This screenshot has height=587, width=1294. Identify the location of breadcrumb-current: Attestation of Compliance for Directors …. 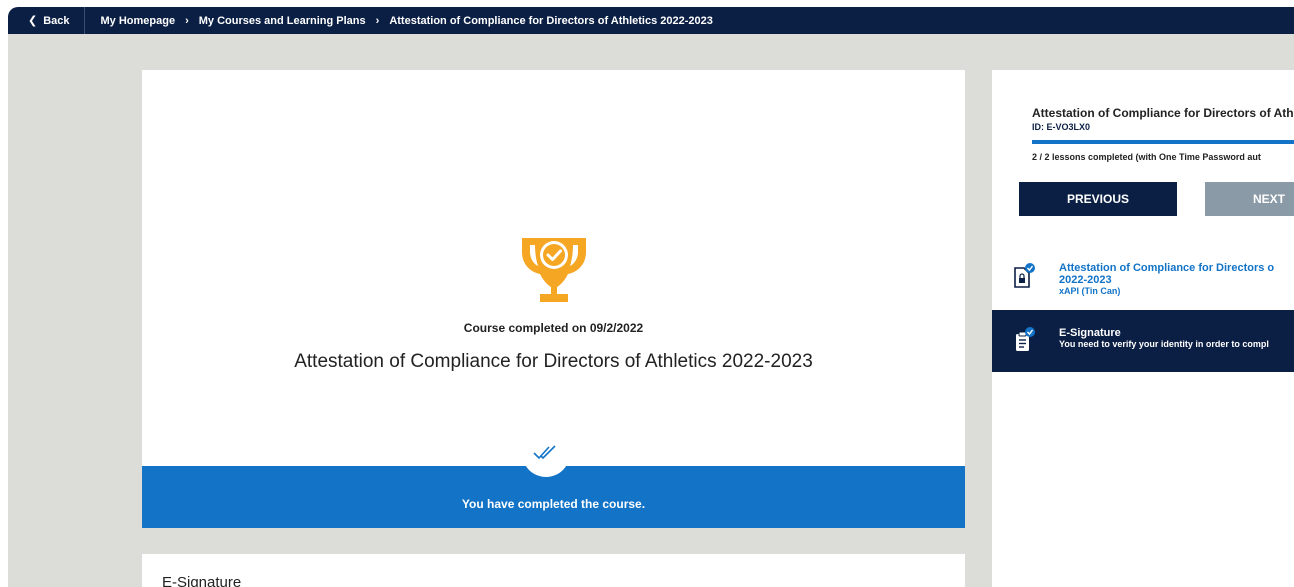
(551, 20).